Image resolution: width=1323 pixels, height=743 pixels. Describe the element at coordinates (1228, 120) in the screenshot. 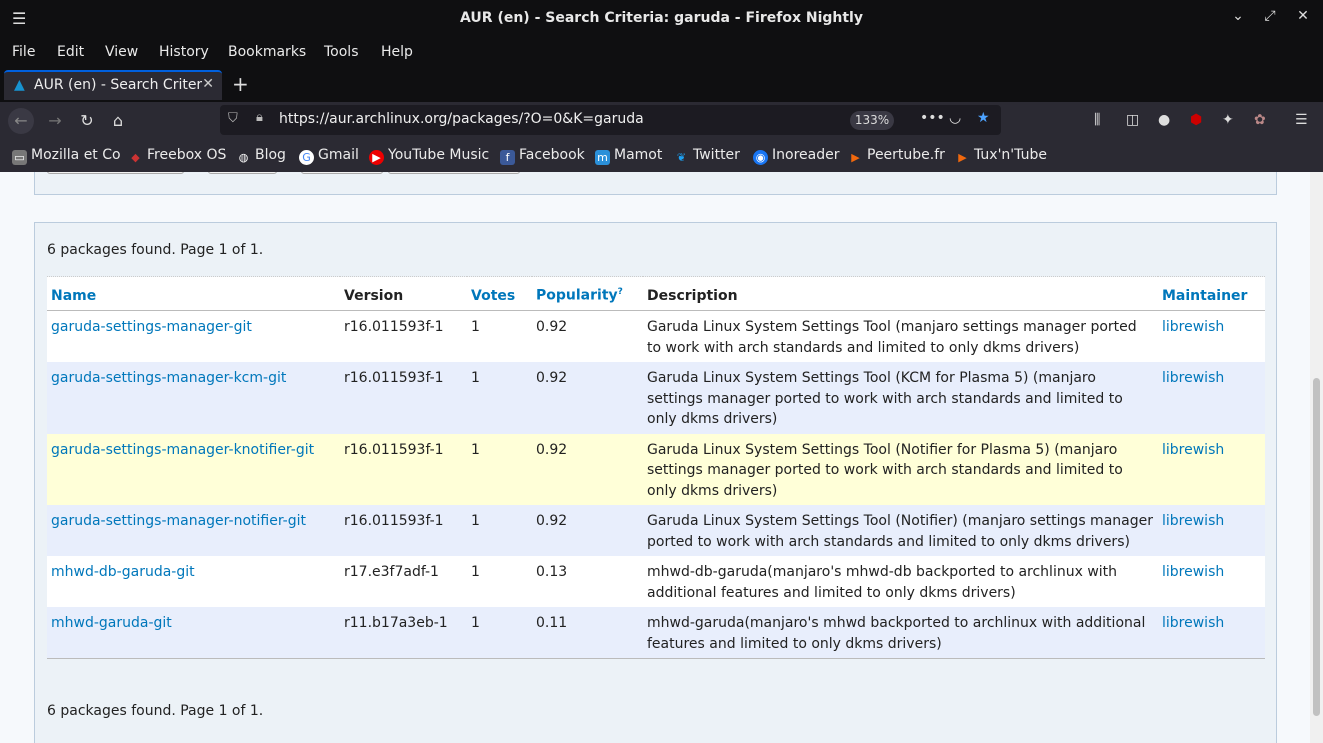

I see `extension-icon: ✦` at that location.